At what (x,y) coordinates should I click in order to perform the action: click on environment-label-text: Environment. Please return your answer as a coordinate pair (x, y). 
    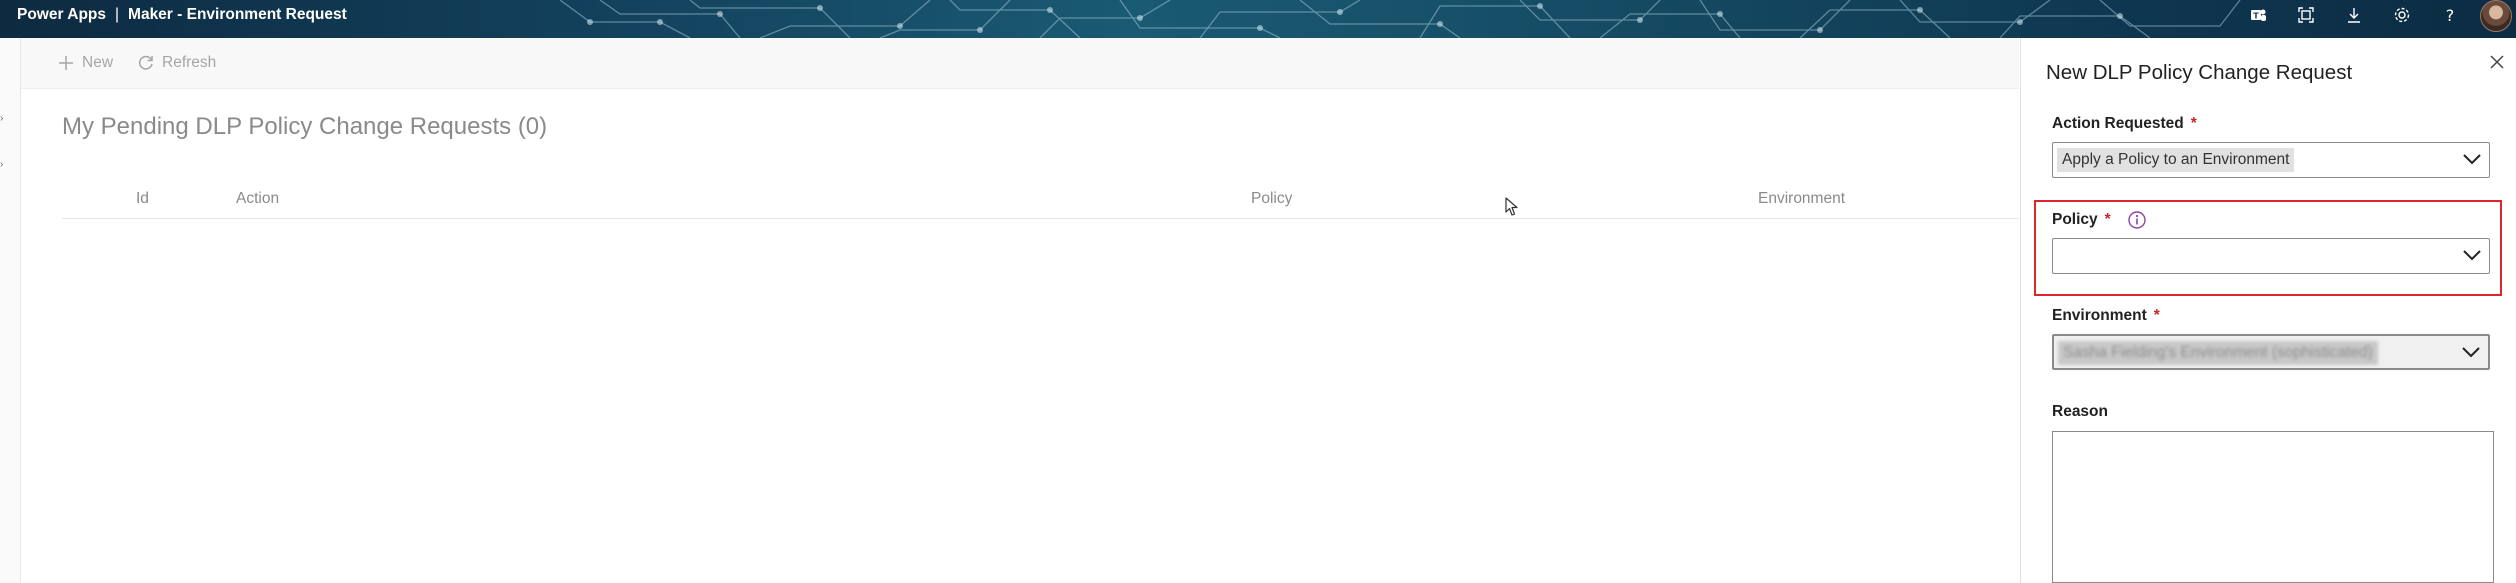
    Looking at the image, I should click on (2099, 315).